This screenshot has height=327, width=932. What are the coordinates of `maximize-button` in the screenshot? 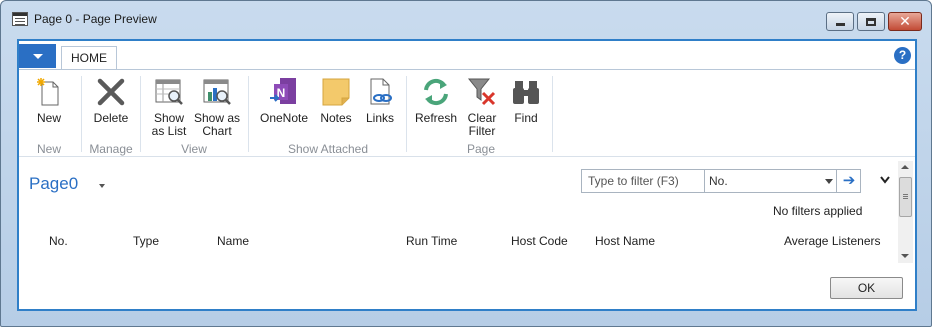 It's located at (871, 21).